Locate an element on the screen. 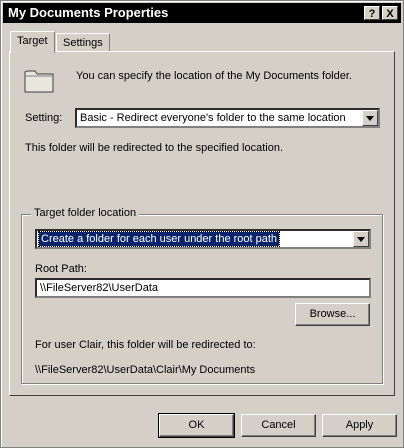 This screenshot has height=448, width=404. folder-icon is located at coordinates (39, 81).